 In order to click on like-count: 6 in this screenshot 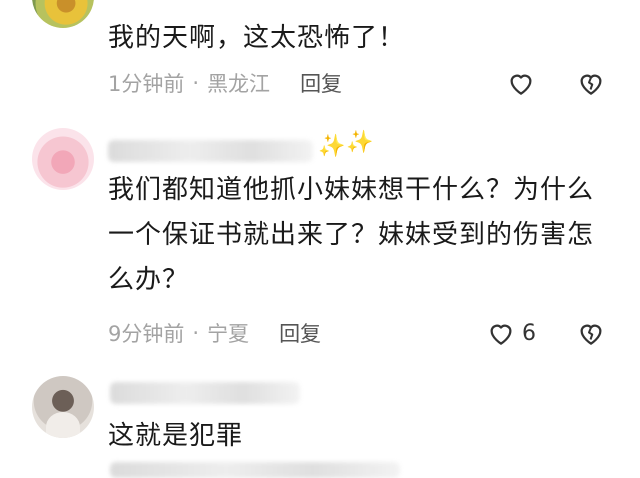, I will do `click(529, 333)`.